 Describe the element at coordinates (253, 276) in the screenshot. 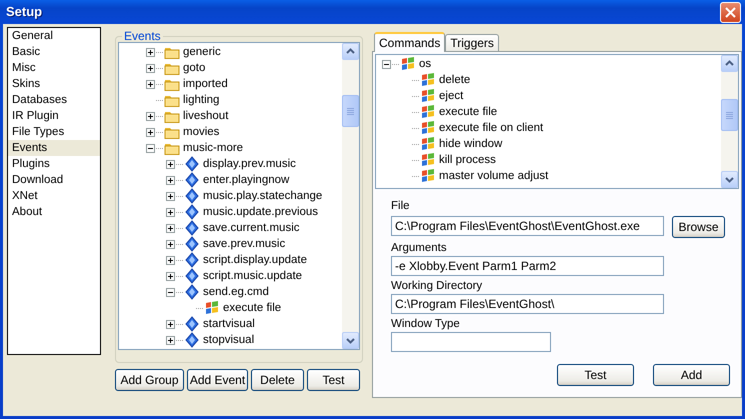

I see `tree-item: script.music.update` at that location.